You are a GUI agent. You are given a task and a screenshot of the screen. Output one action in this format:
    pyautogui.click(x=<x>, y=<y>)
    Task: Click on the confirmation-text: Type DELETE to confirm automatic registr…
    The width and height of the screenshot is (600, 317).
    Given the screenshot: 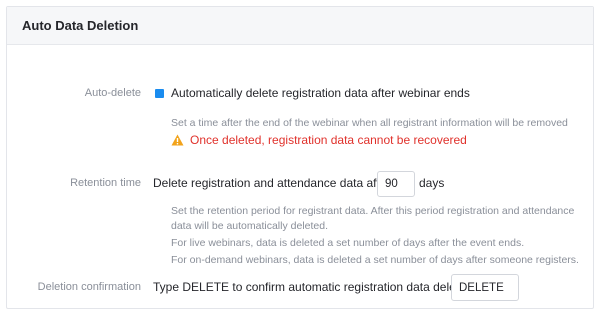 What is the action you would take?
    pyautogui.click(x=314, y=287)
    